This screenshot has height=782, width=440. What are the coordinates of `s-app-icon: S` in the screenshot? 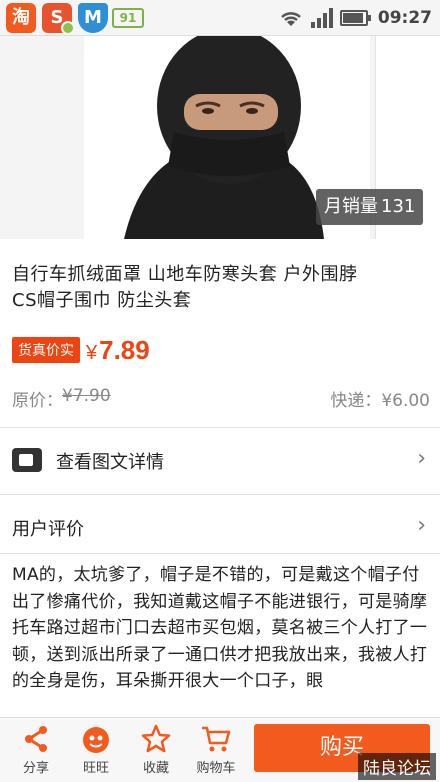 It's located at (58, 19).